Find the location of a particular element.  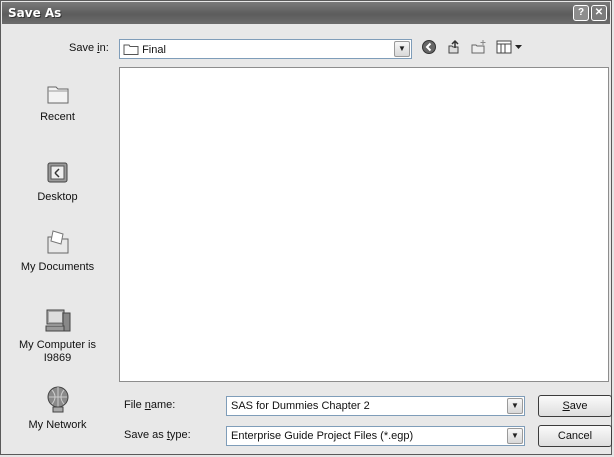

place-recent: Recent is located at coordinates (57, 102).